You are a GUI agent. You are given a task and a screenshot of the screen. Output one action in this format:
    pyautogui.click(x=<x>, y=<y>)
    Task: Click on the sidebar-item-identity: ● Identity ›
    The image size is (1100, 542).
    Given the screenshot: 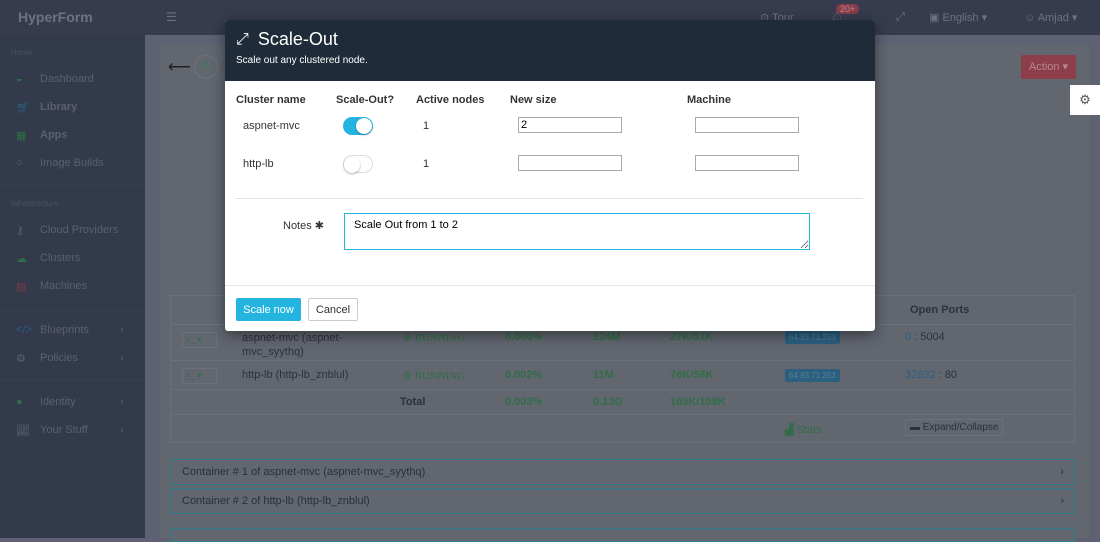 What is the action you would take?
    pyautogui.click(x=80, y=402)
    